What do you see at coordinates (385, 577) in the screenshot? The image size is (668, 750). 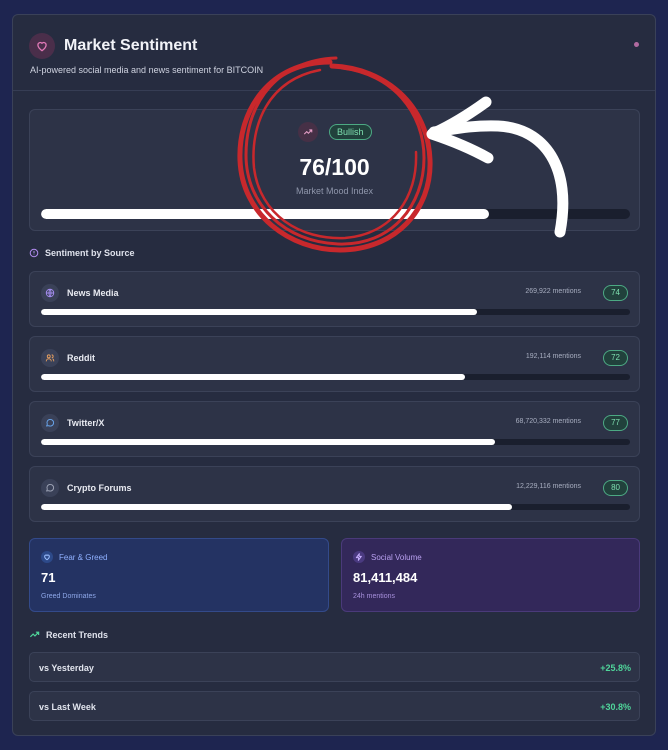 I see `social-volume-value: 81,411,484` at bounding box center [385, 577].